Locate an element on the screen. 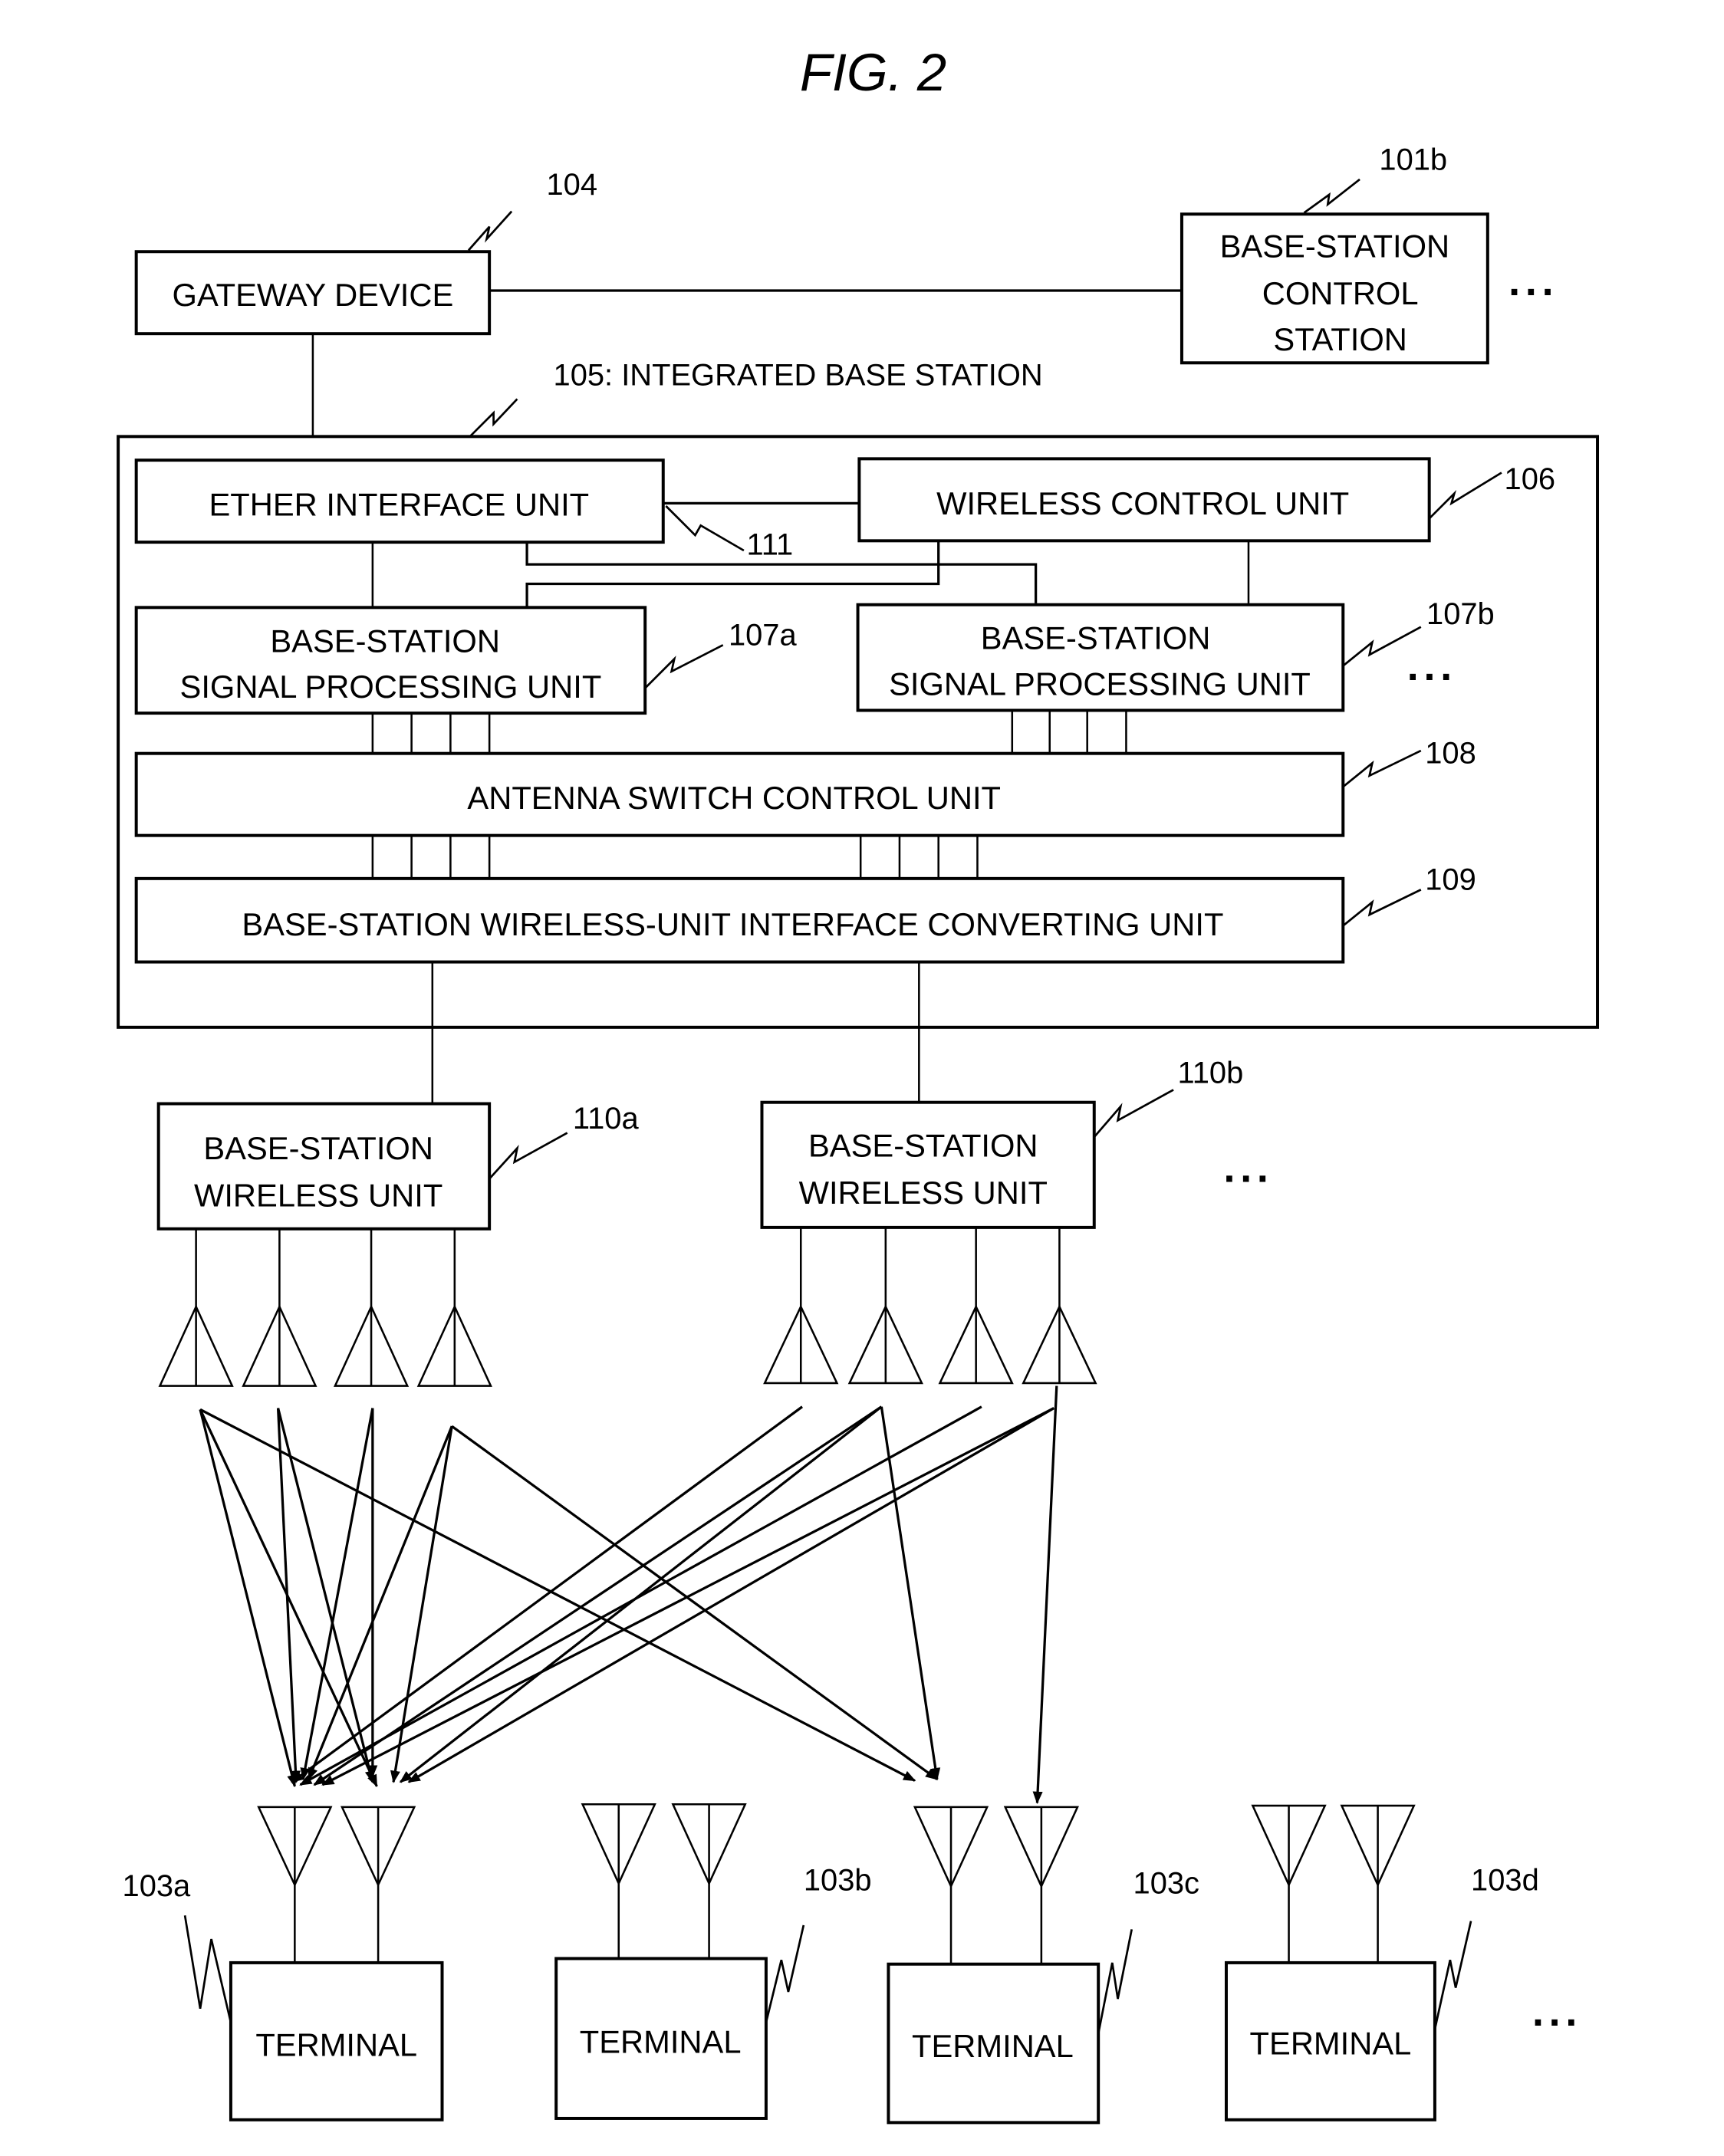  gateway-ref-leader is located at coordinates (490, 230).